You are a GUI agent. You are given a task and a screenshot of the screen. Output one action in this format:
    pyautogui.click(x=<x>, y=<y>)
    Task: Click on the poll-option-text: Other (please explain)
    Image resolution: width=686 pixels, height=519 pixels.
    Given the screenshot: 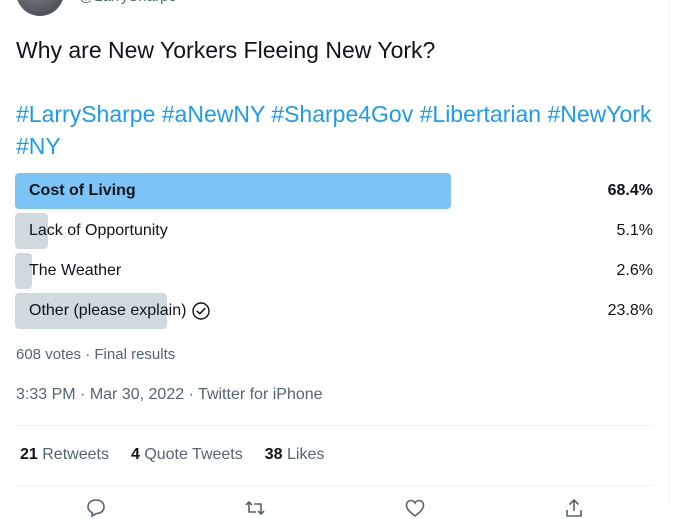 What is the action you would take?
    pyautogui.click(x=108, y=310)
    